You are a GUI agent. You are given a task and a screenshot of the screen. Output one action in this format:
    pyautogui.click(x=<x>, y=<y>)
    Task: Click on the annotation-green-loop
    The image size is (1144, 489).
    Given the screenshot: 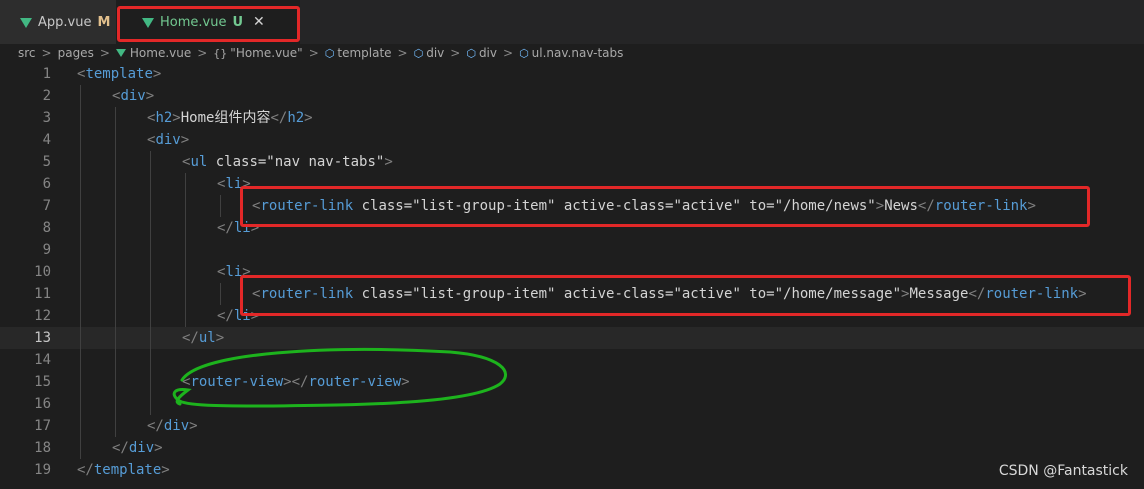 What is the action you would take?
    pyautogui.click(x=339, y=377)
    